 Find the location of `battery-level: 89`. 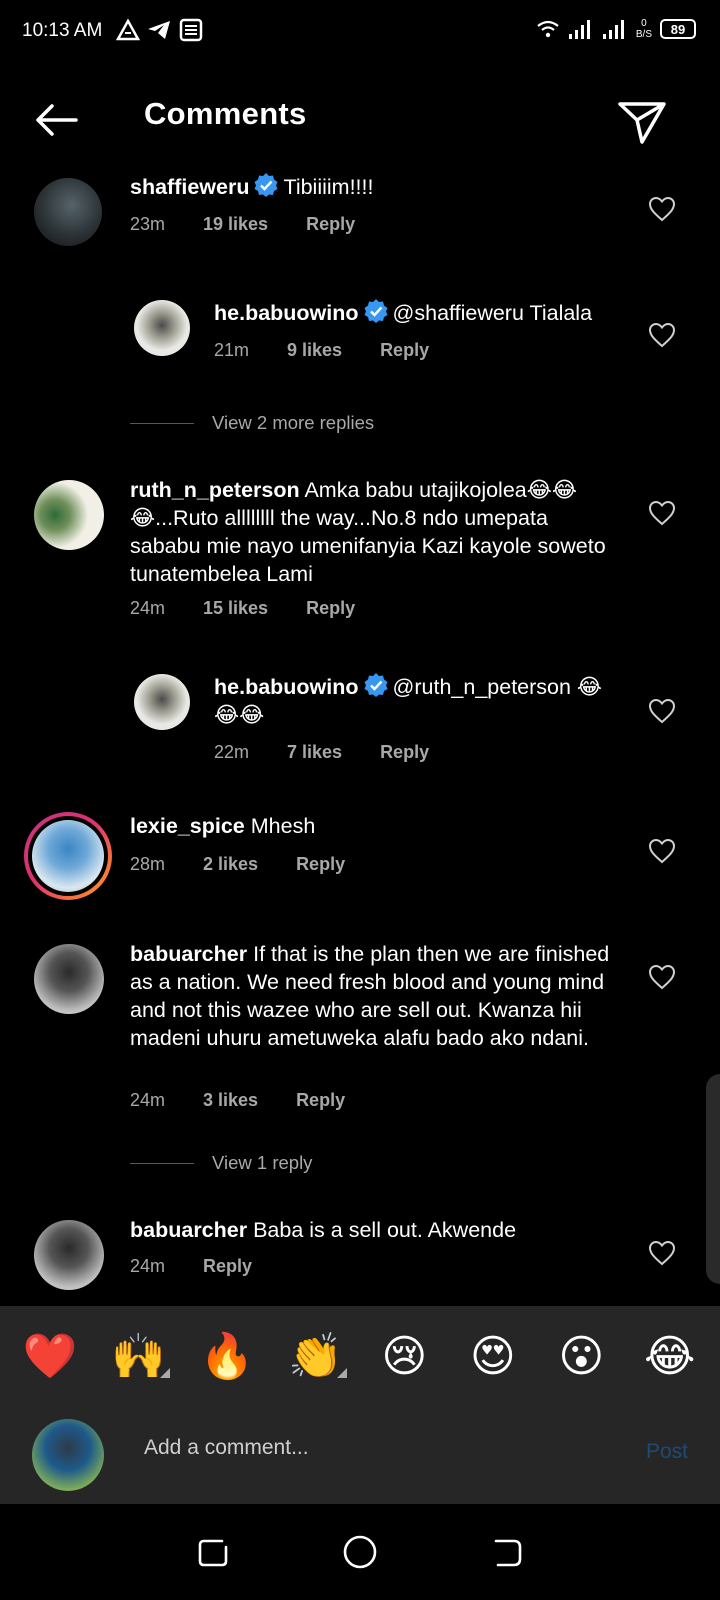

battery-level: 89 is located at coordinates (678, 29).